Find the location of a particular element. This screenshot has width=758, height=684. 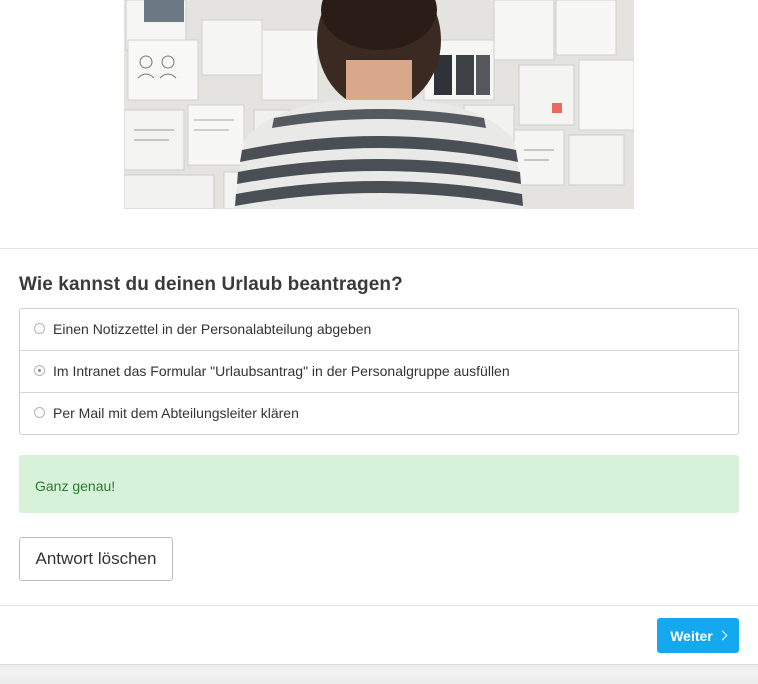

clear-answer-button: Antwort löschen is located at coordinates (96, 559).